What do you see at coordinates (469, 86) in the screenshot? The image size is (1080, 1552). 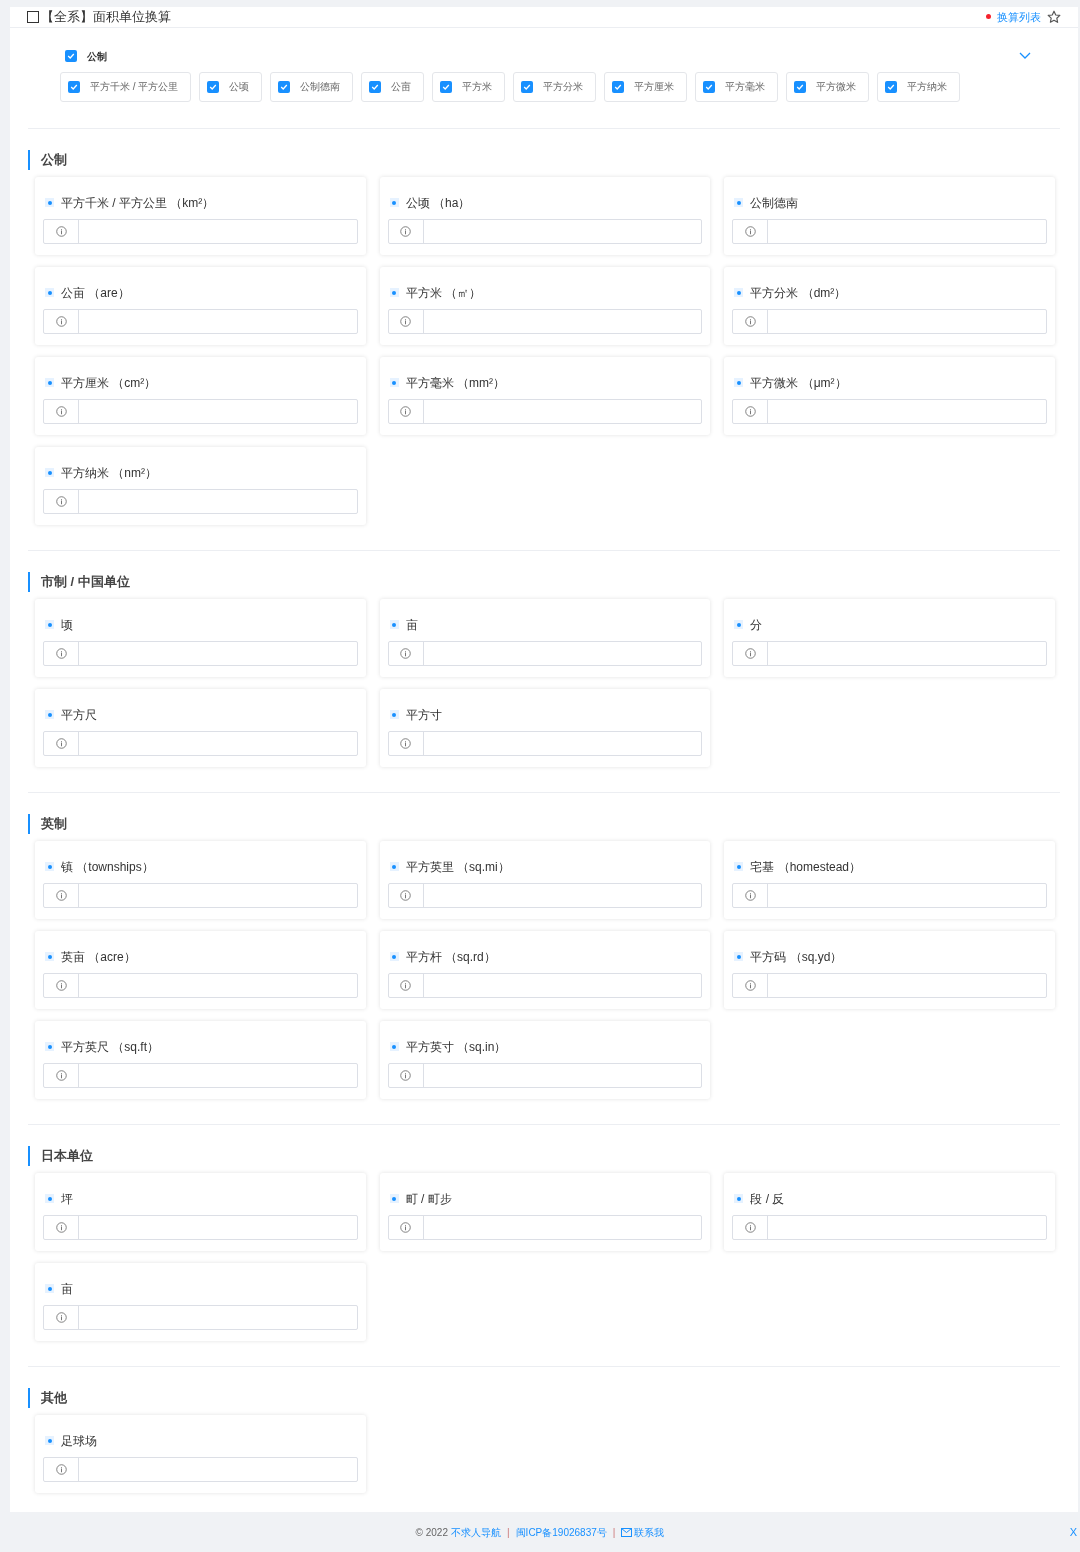 I see `unit-filter-chip: 平方米` at bounding box center [469, 86].